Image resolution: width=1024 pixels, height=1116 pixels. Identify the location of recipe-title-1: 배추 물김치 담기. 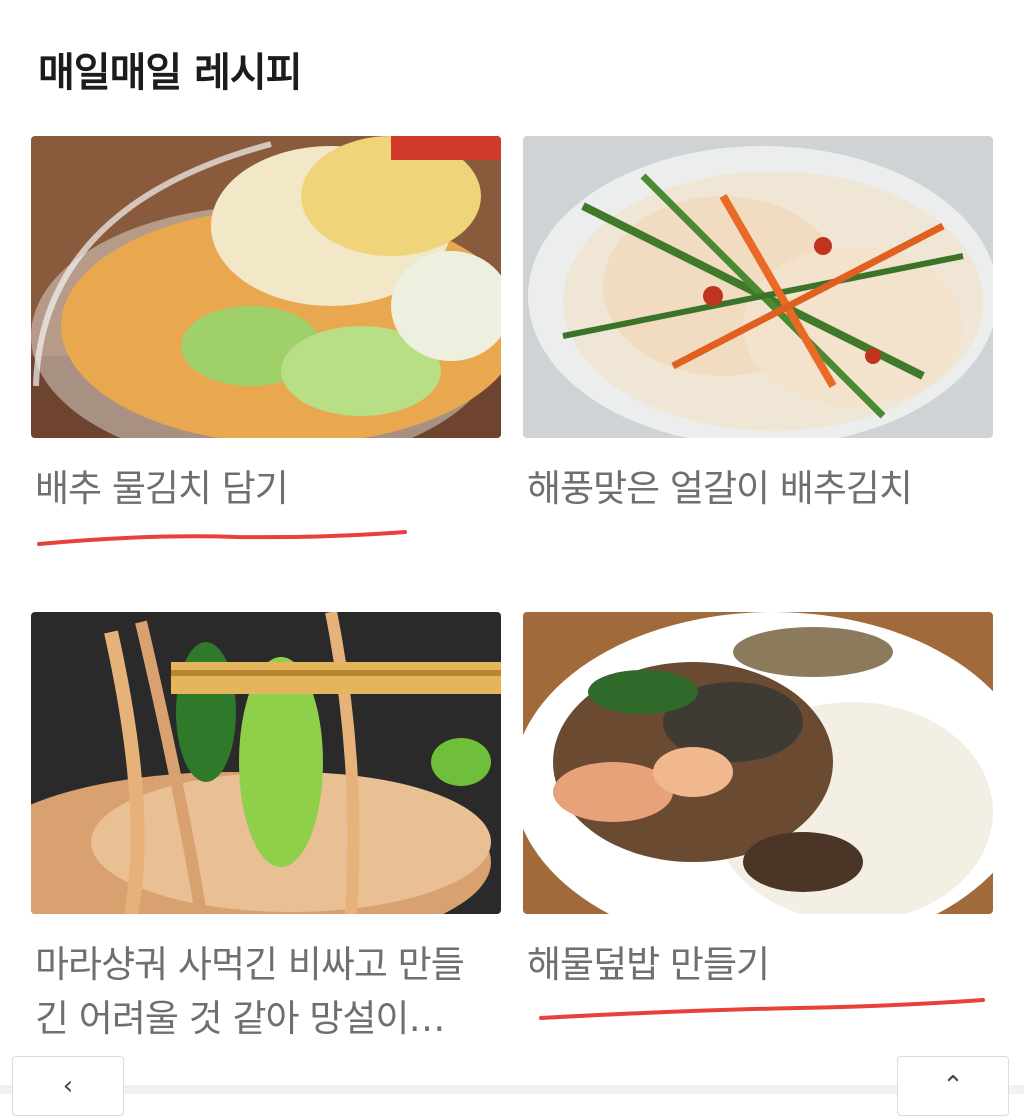
(255, 489).